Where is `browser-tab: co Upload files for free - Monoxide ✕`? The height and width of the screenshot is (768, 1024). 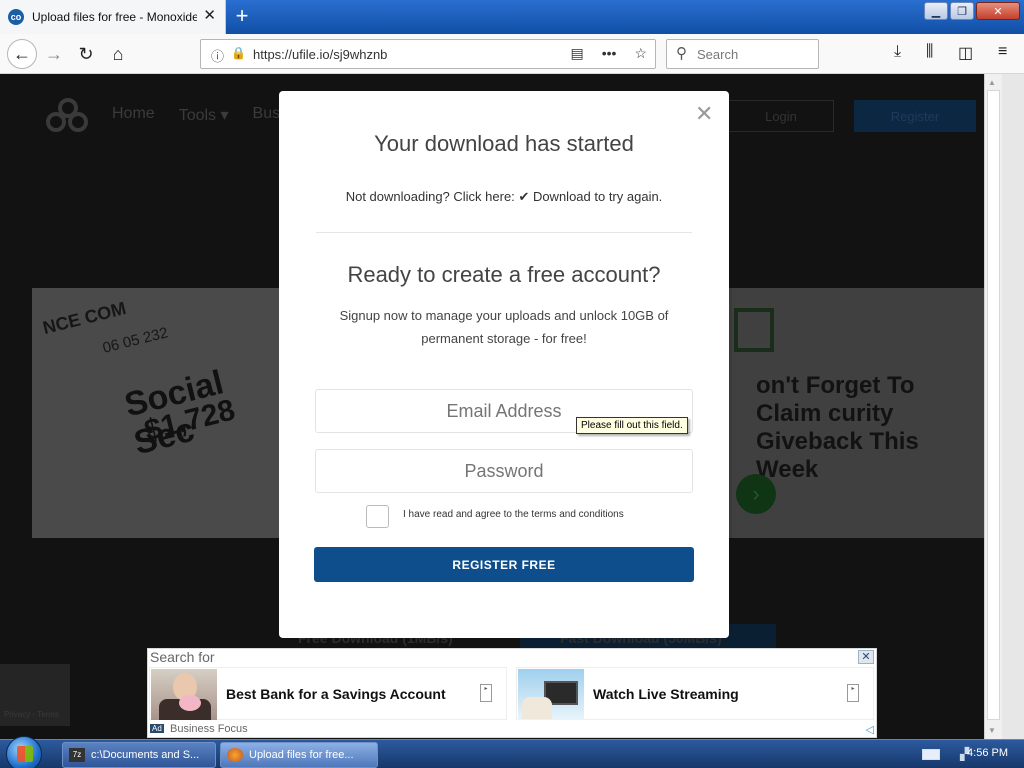 browser-tab: co Upload files for free - Monoxide ✕ is located at coordinates (113, 17).